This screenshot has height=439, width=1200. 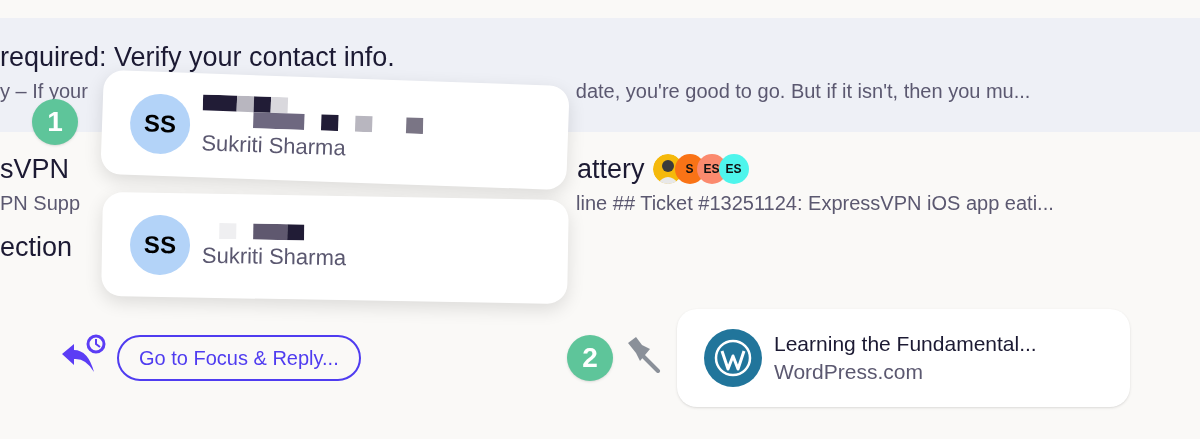 What do you see at coordinates (590, 358) in the screenshot?
I see `step-badge: 2` at bounding box center [590, 358].